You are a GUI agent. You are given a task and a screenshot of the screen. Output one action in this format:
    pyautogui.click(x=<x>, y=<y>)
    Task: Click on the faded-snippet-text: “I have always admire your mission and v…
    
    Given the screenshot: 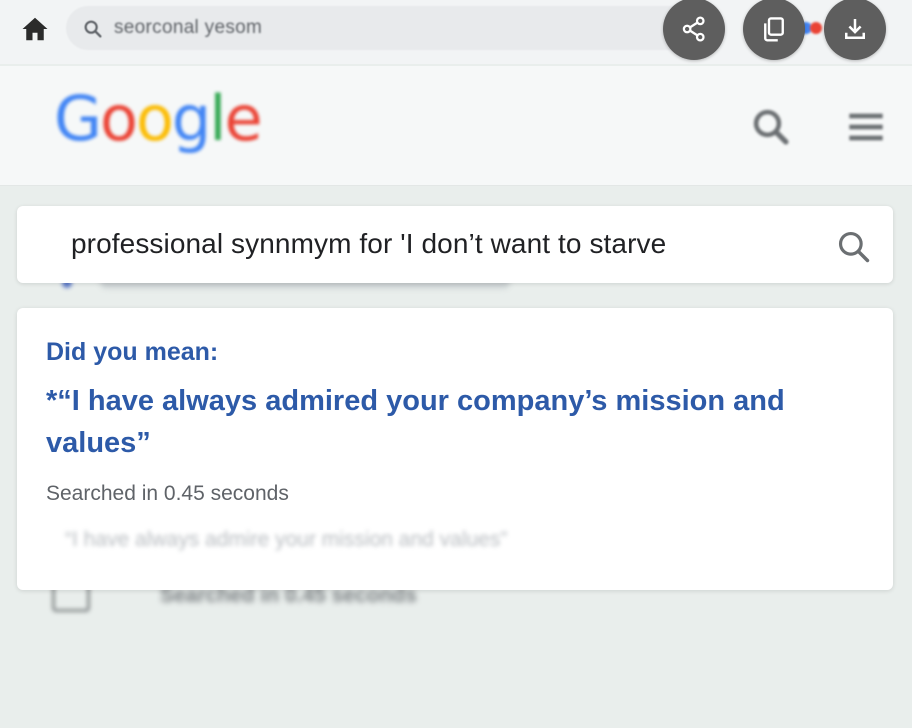 What is the action you would take?
    pyautogui.click(x=286, y=539)
    